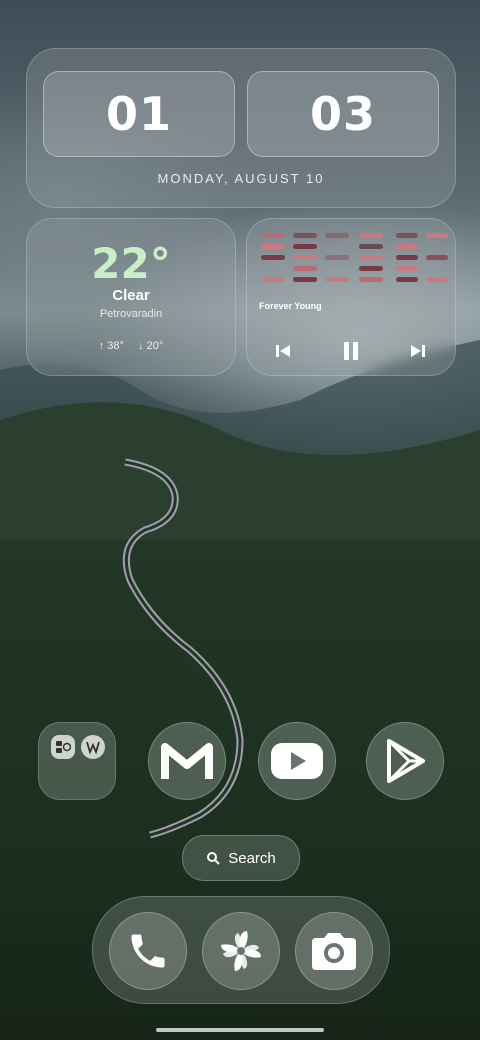 Image resolution: width=480 pixels, height=1040 pixels. Describe the element at coordinates (213, 858) in the screenshot. I see `search-icon` at that location.